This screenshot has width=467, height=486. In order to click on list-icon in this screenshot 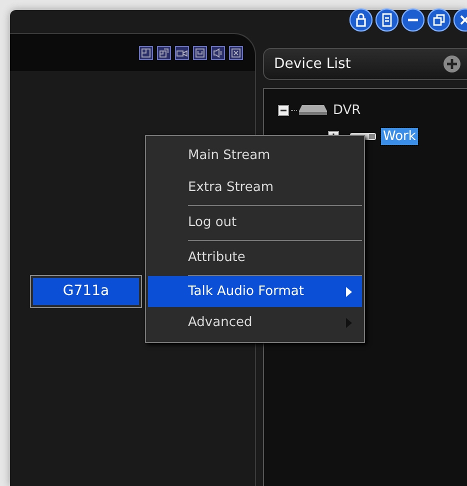, I will do `click(387, 20)`.